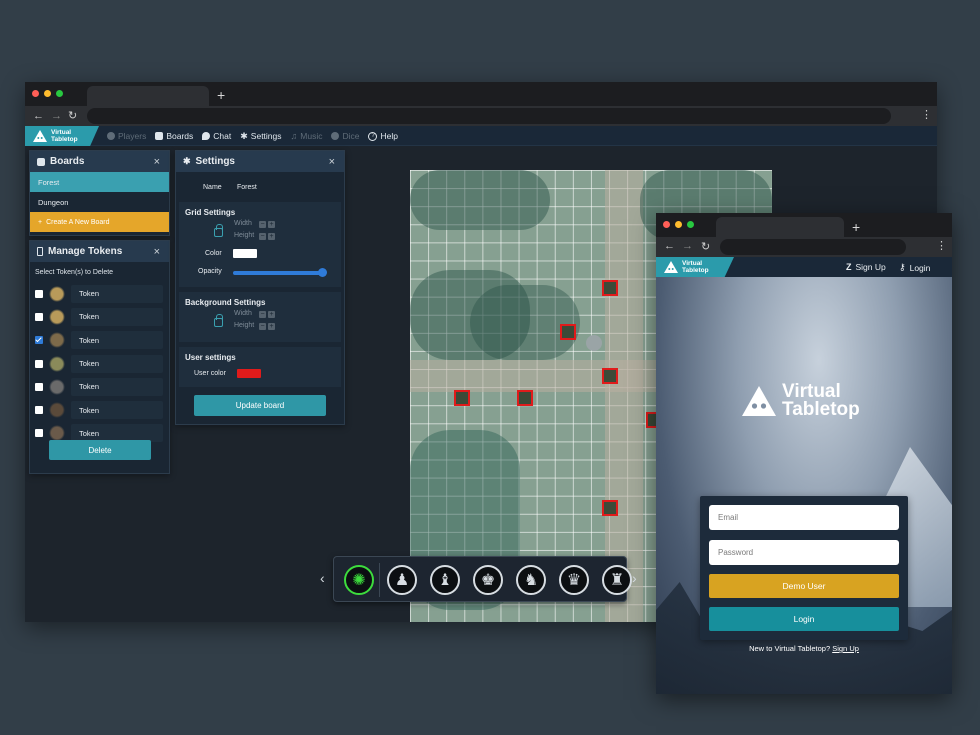 The image size is (980, 735). I want to click on bg-width-increment: +, so click(271, 314).